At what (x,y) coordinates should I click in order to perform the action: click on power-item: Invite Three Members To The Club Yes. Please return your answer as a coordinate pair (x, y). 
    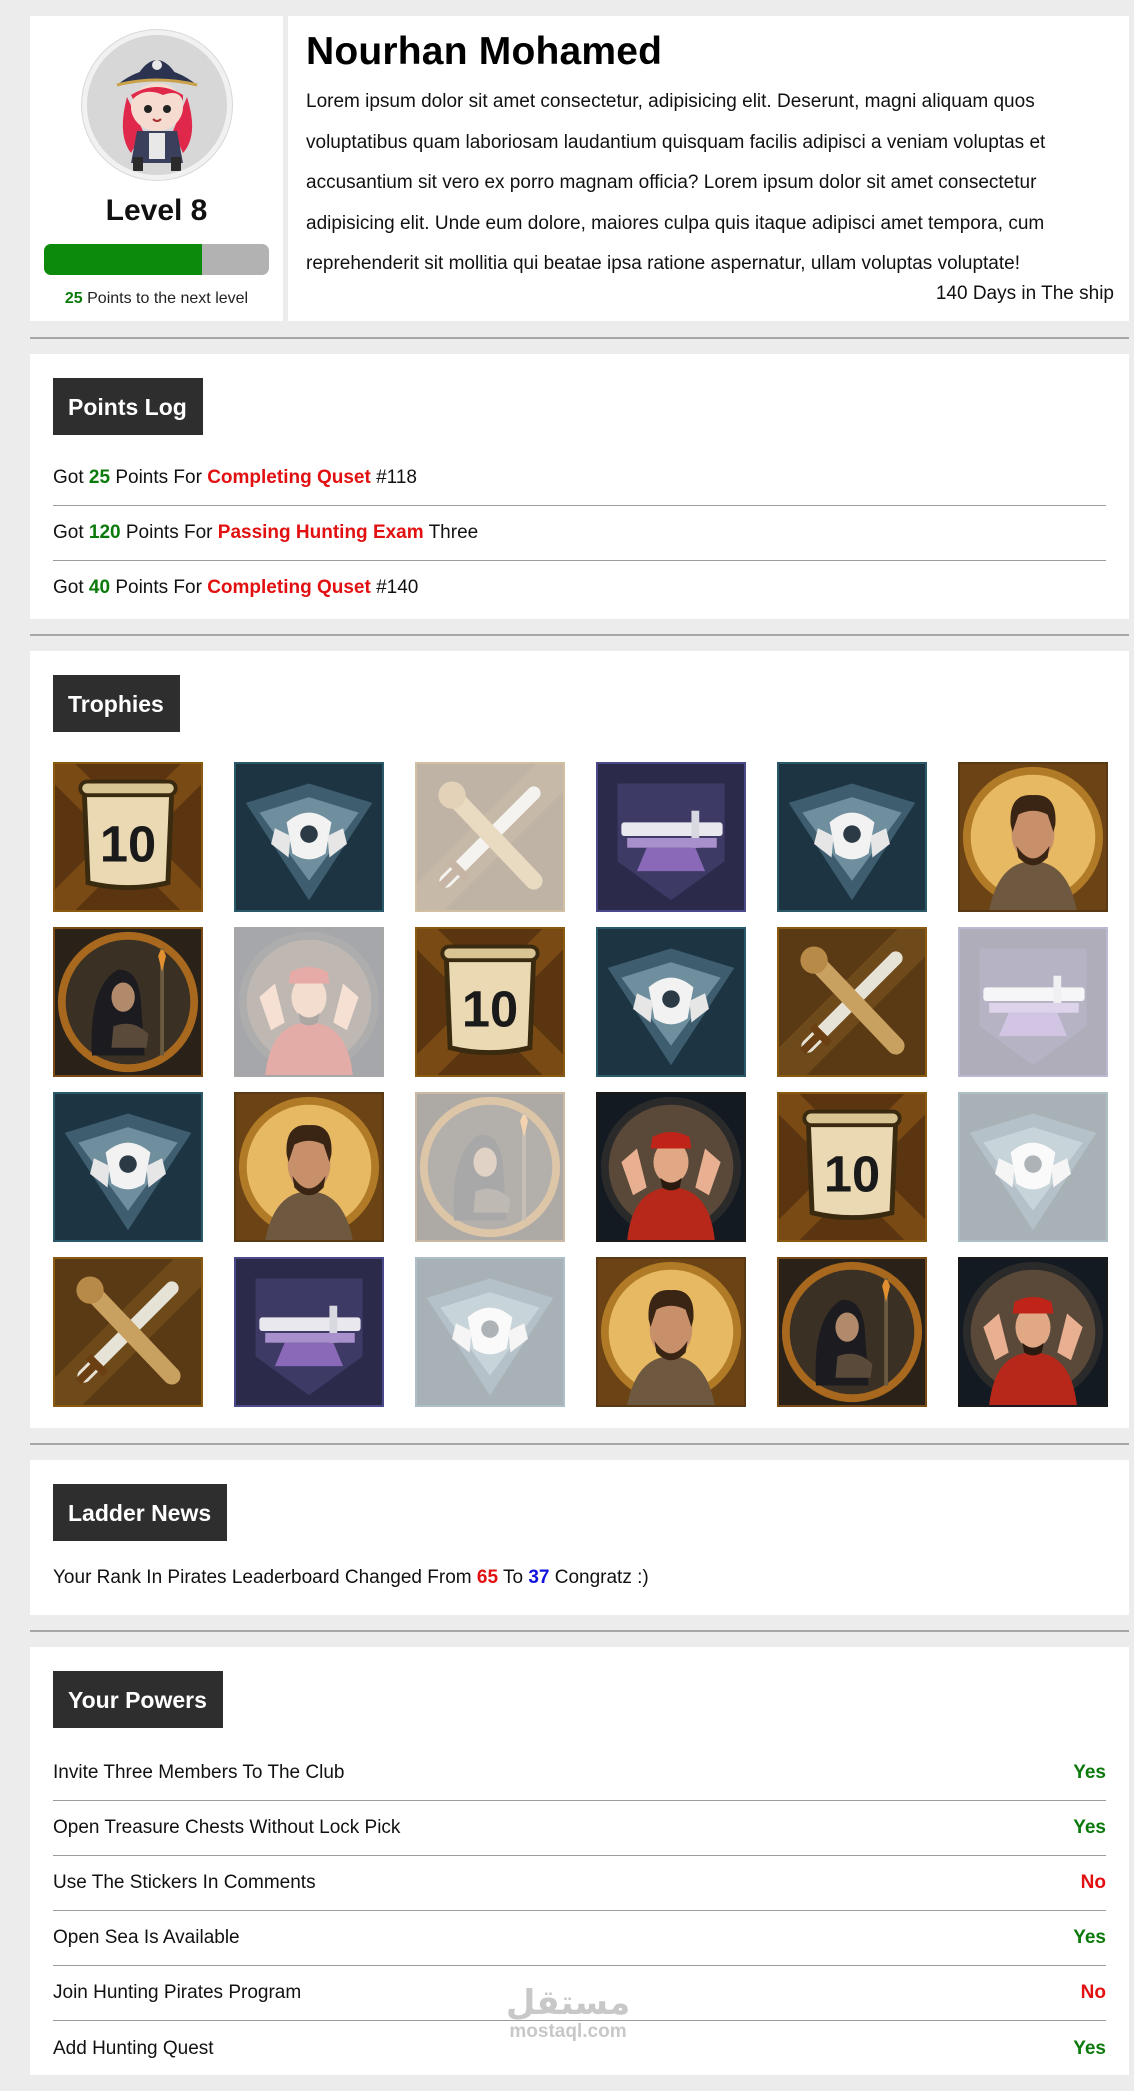
    Looking at the image, I should click on (579, 1773).